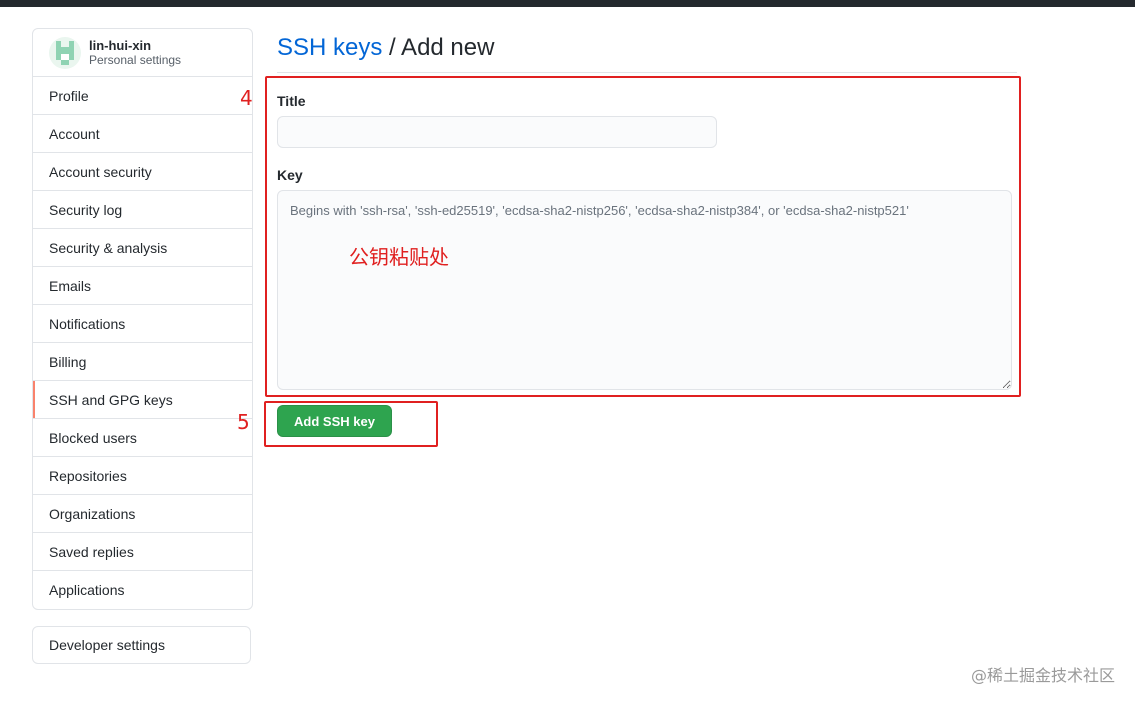 This screenshot has height=704, width=1135. What do you see at coordinates (142, 552) in the screenshot?
I see `sidebar-item-saved-replies: Saved replies` at bounding box center [142, 552].